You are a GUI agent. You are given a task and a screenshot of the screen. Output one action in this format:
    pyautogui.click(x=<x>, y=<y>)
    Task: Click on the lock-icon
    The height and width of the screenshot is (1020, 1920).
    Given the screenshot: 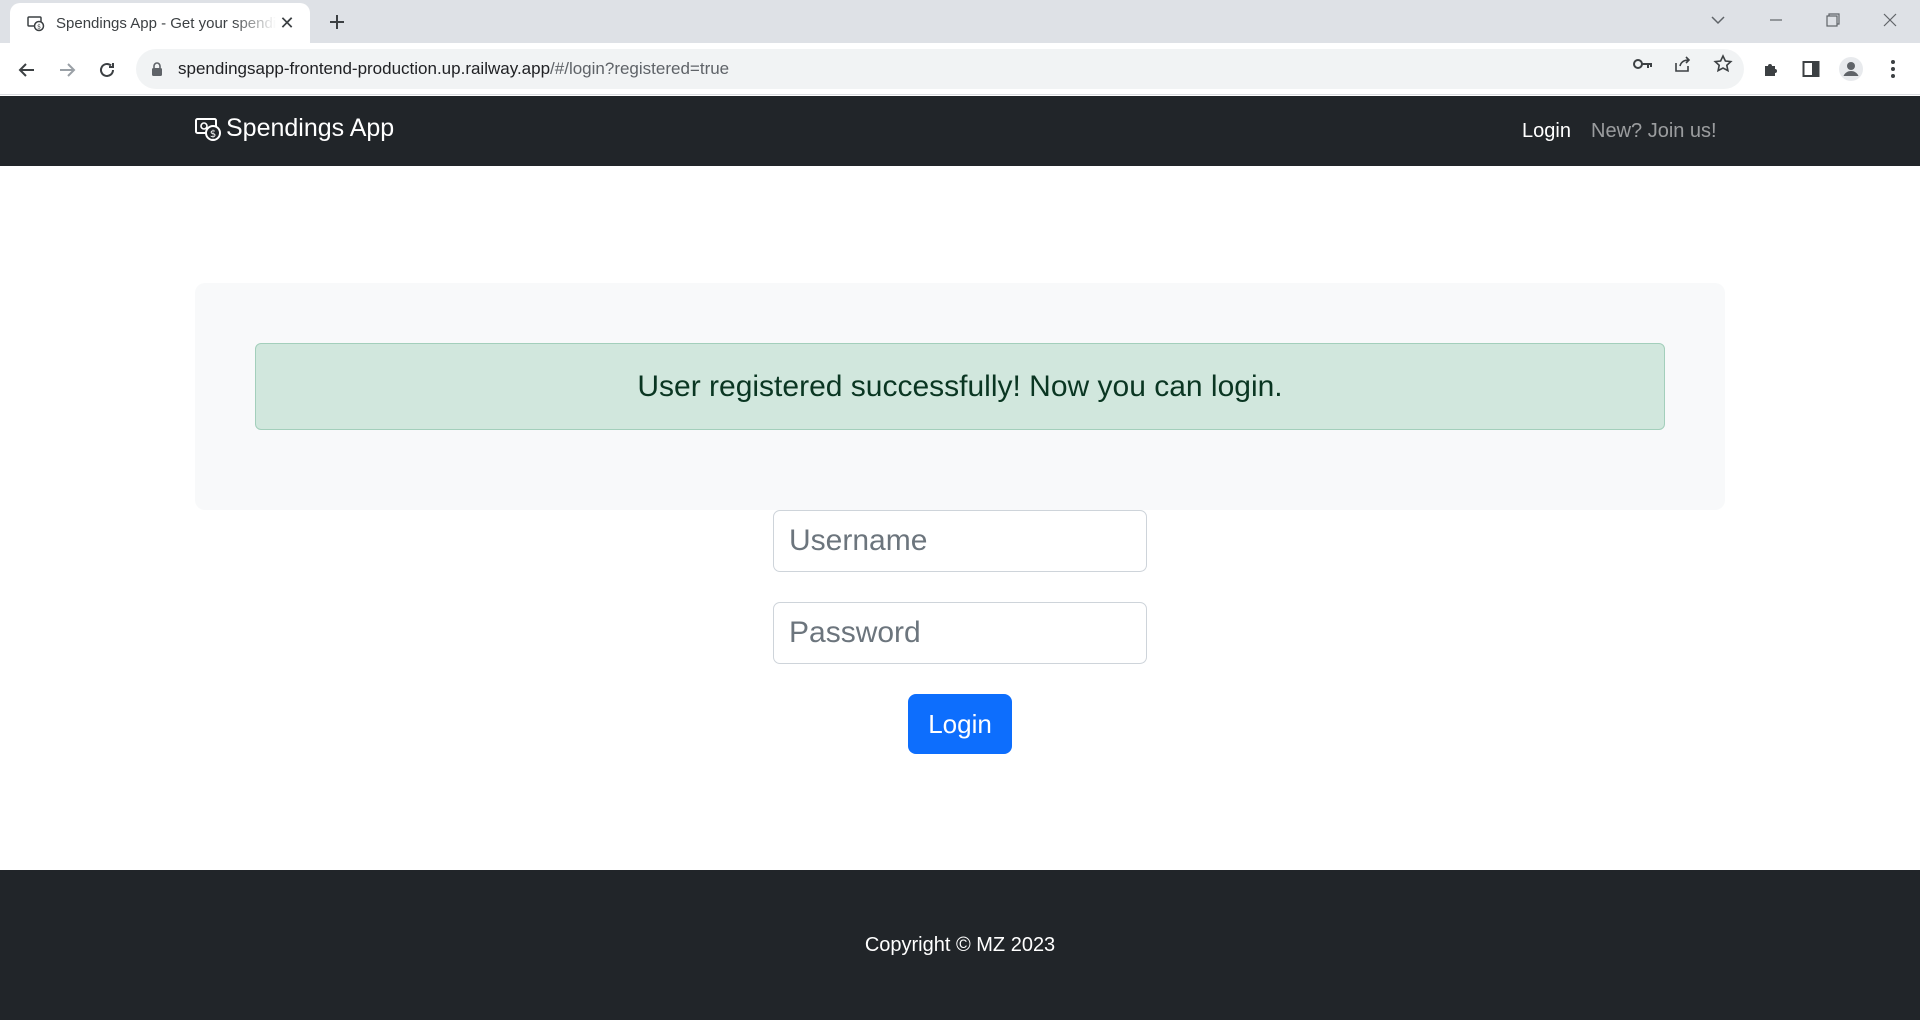 What is the action you would take?
    pyautogui.click(x=157, y=69)
    